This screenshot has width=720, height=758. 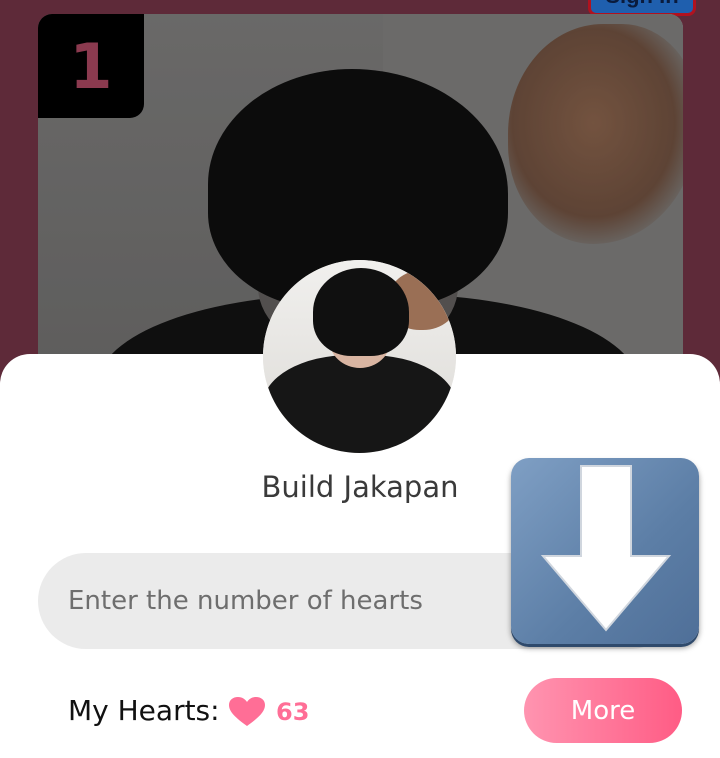 What do you see at coordinates (605, 551) in the screenshot?
I see `download-arrow-icon` at bounding box center [605, 551].